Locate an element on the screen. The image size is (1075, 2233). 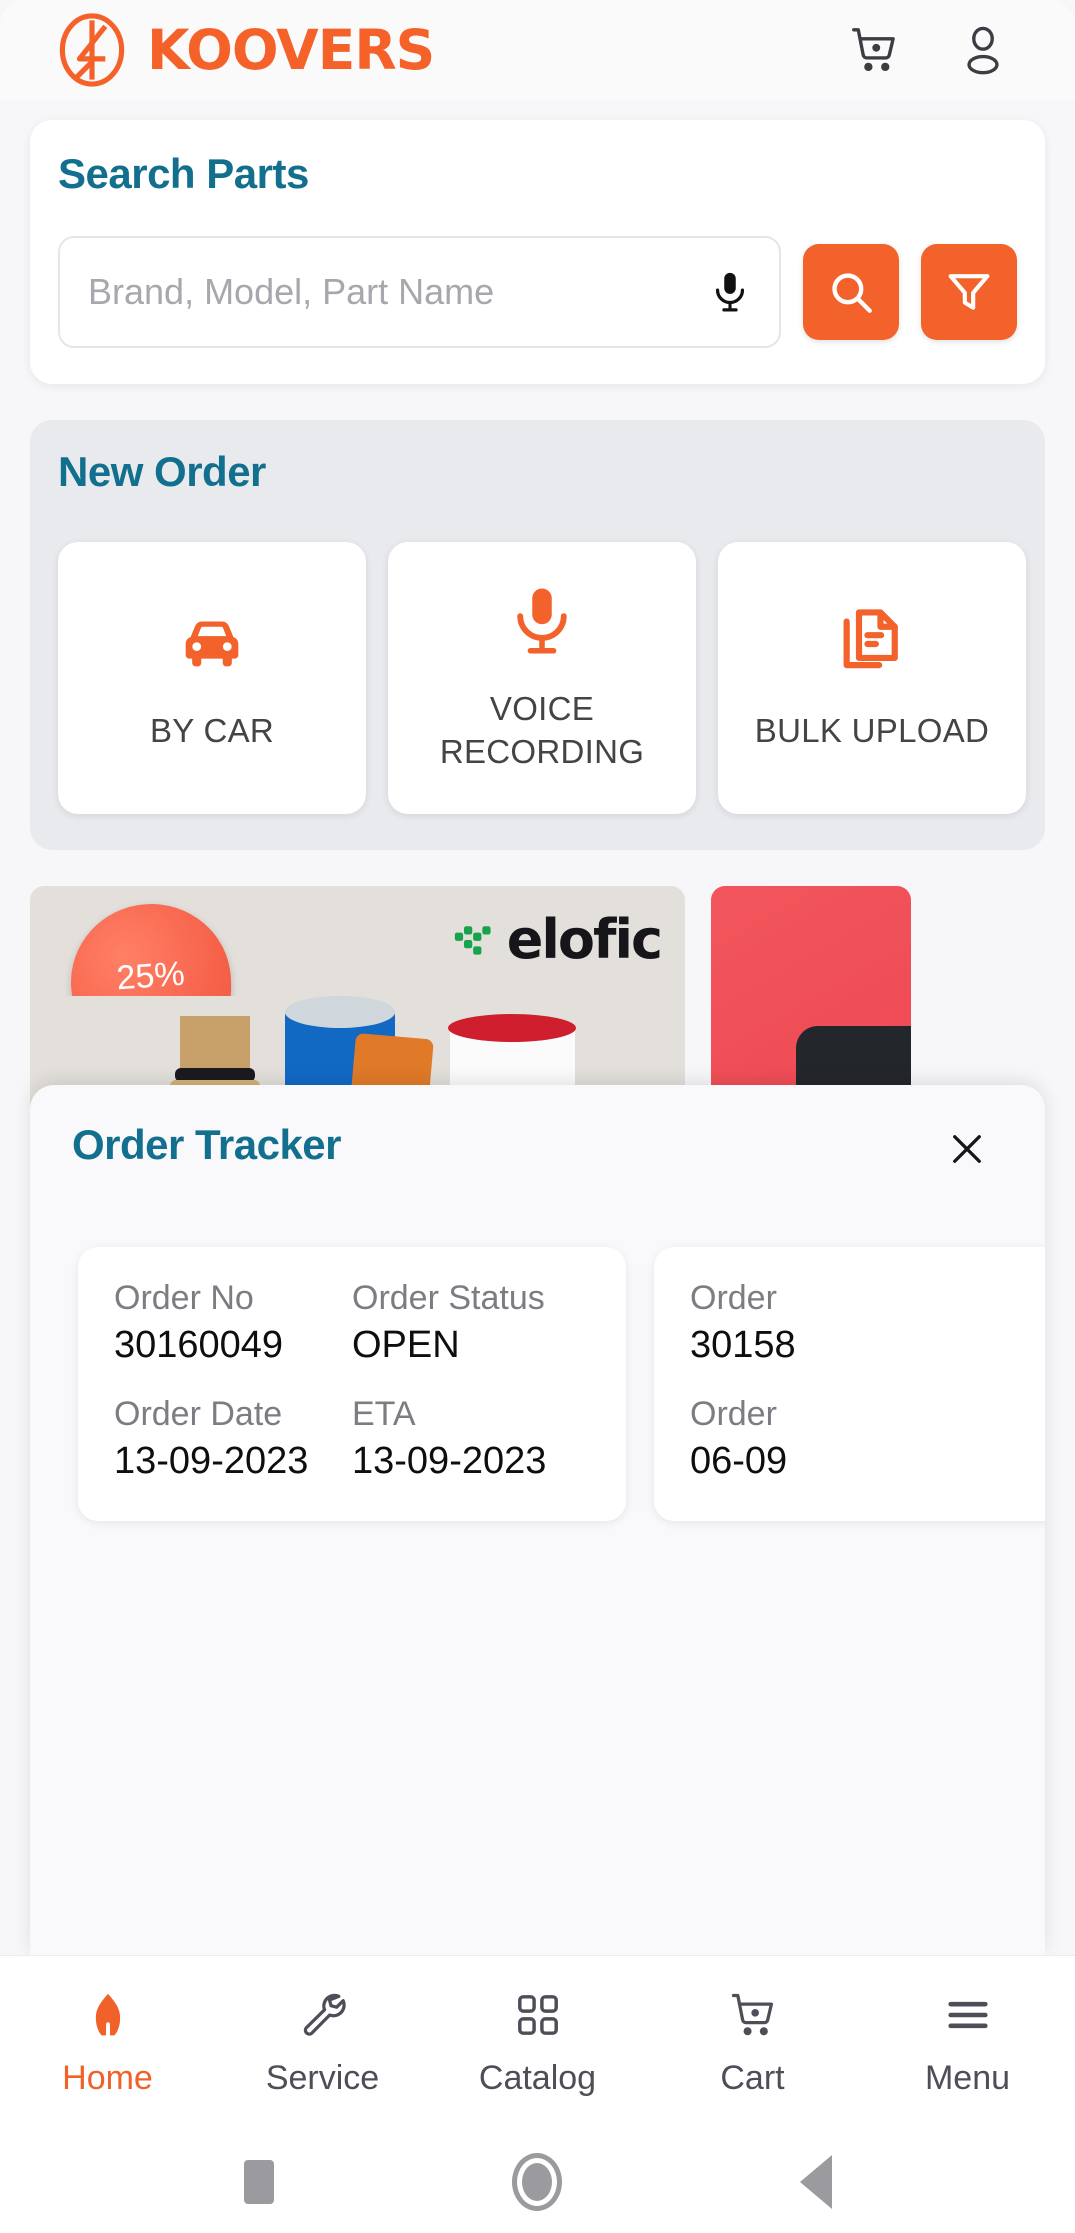
koovers-circle-k-logo is located at coordinates (92, 50).